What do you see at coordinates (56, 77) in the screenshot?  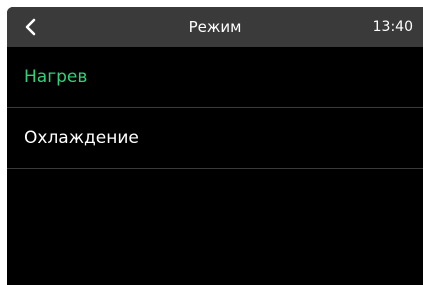 I see `mode-item-label: Нагрев` at bounding box center [56, 77].